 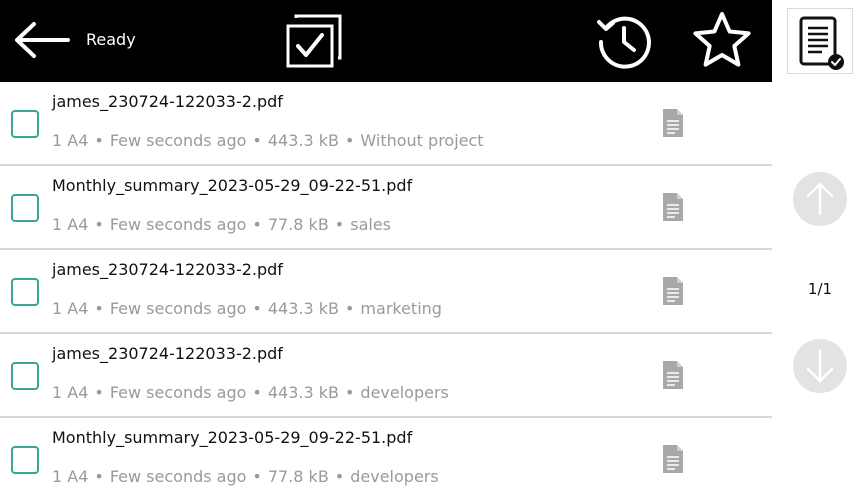 I want to click on arrow-down-icon, so click(x=820, y=366).